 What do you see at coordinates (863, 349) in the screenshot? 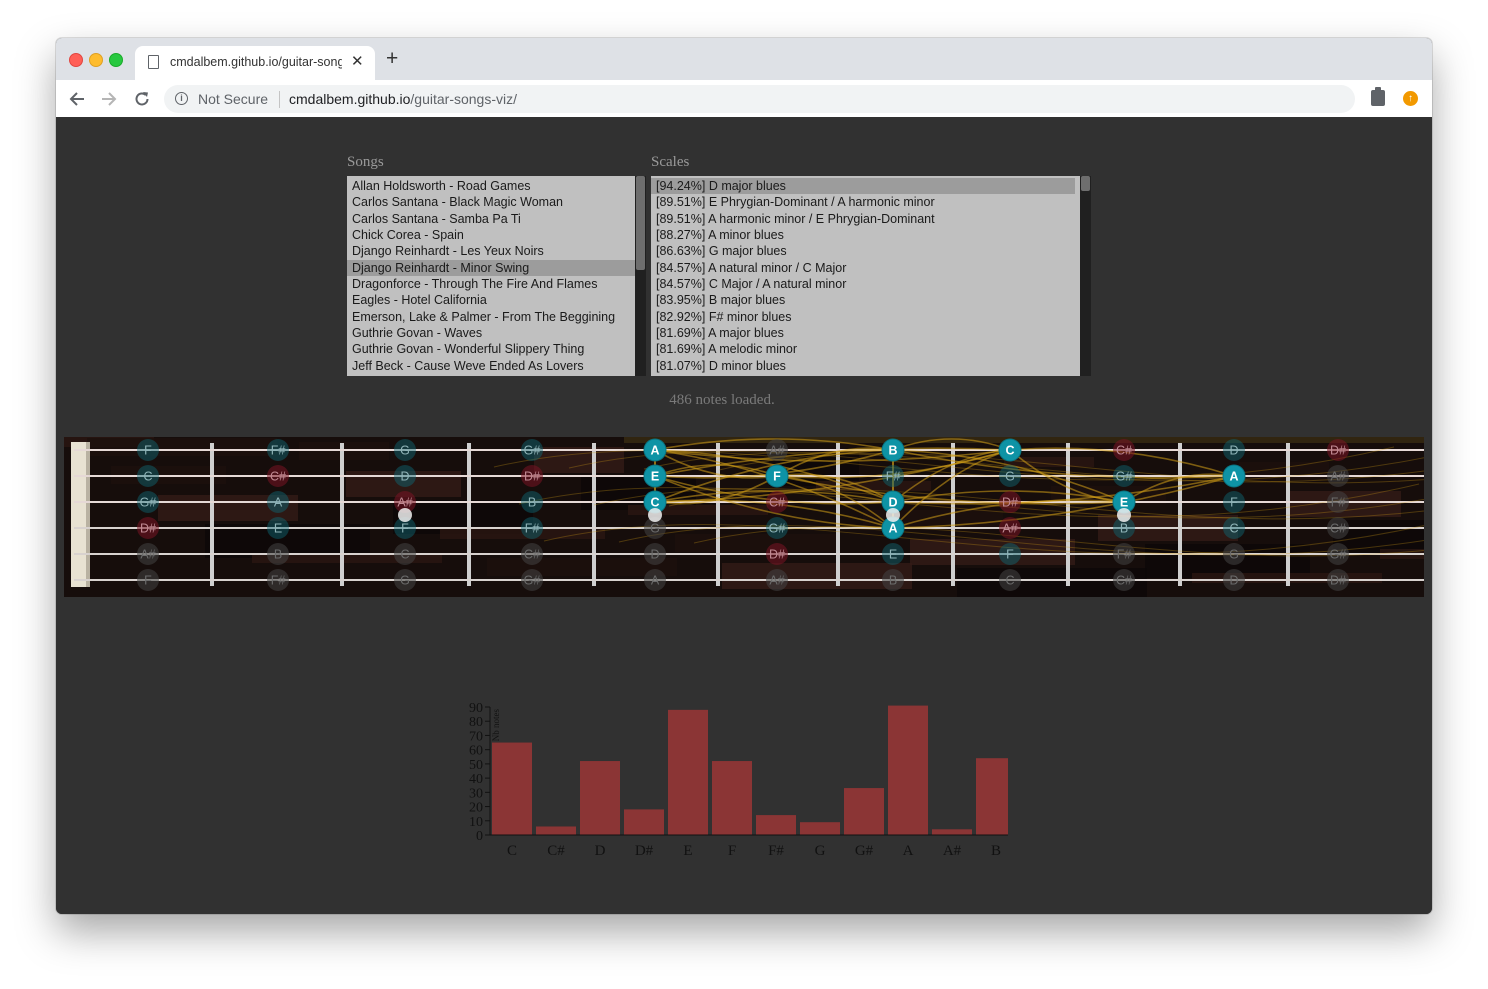
I see `scale-option: [81.69%] A melodic minor` at bounding box center [863, 349].